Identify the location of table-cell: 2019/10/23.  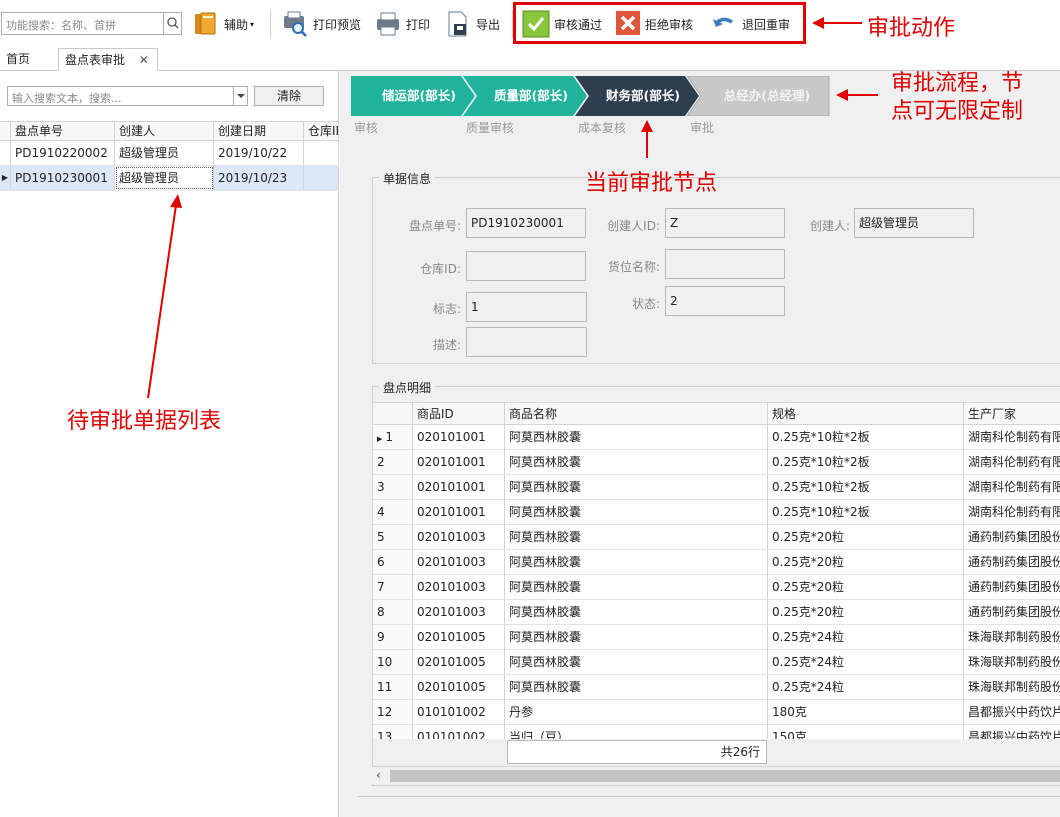
(259, 178).